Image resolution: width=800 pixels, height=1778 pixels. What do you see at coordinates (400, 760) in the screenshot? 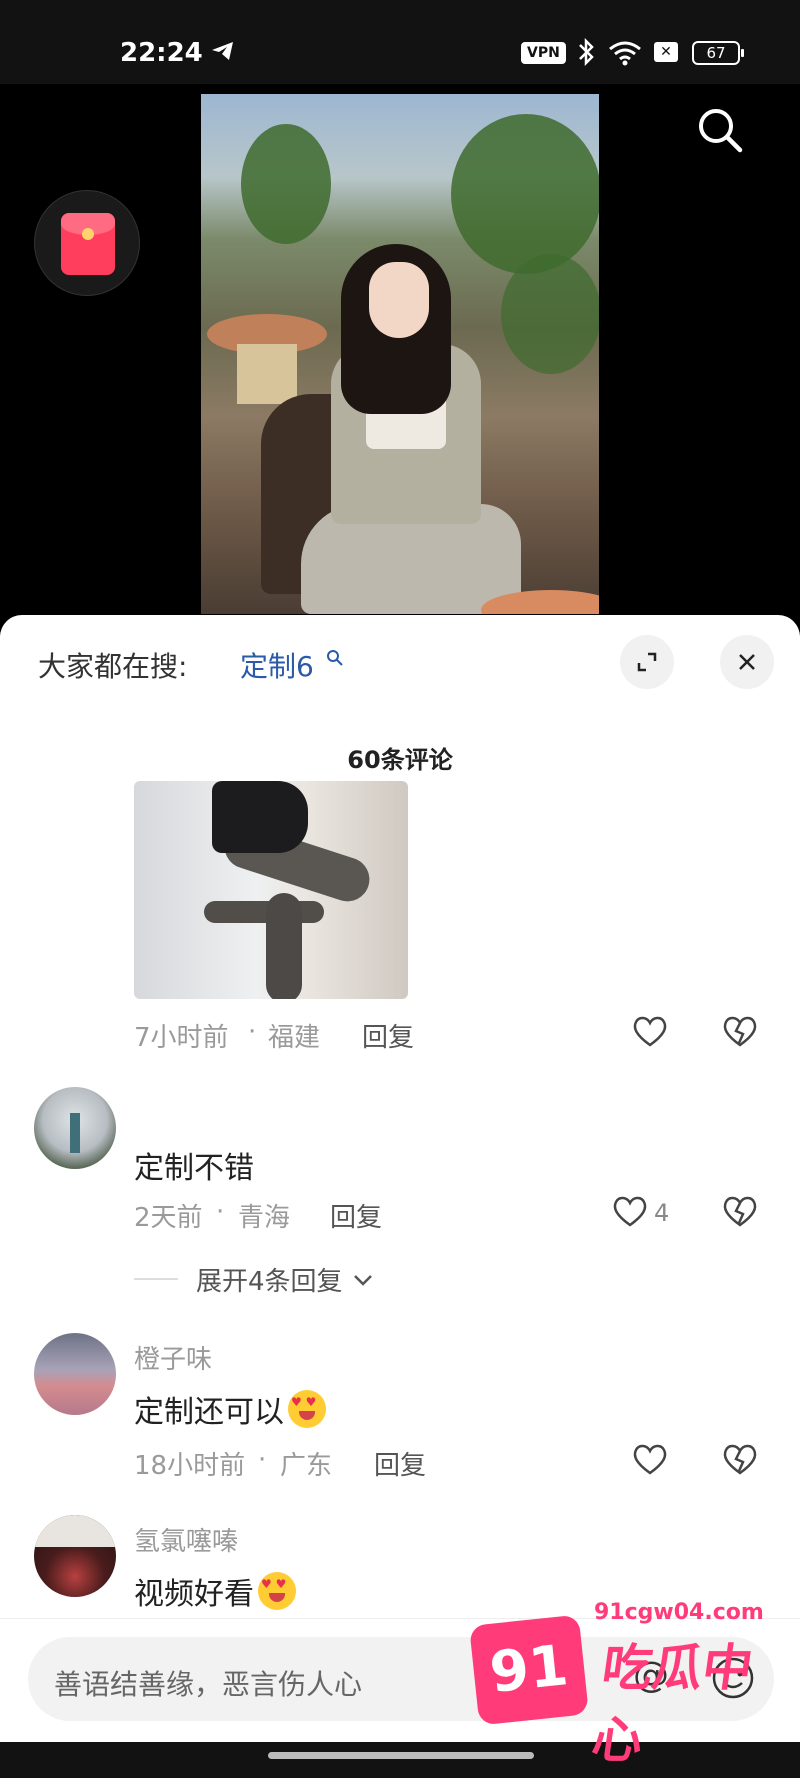
I see `comment-count-title: 60条评论` at bounding box center [400, 760].